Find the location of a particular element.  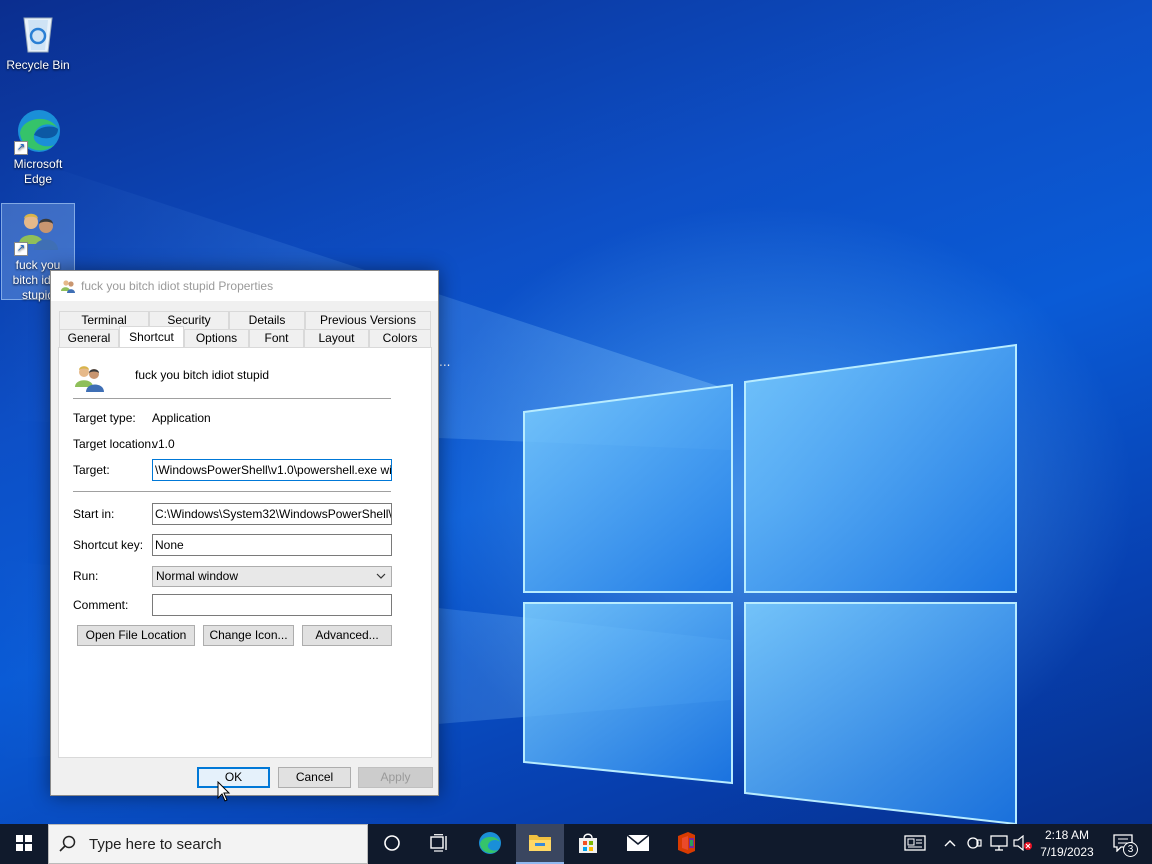

shortcut-key-label: Shortcut key: is located at coordinates (108, 545).